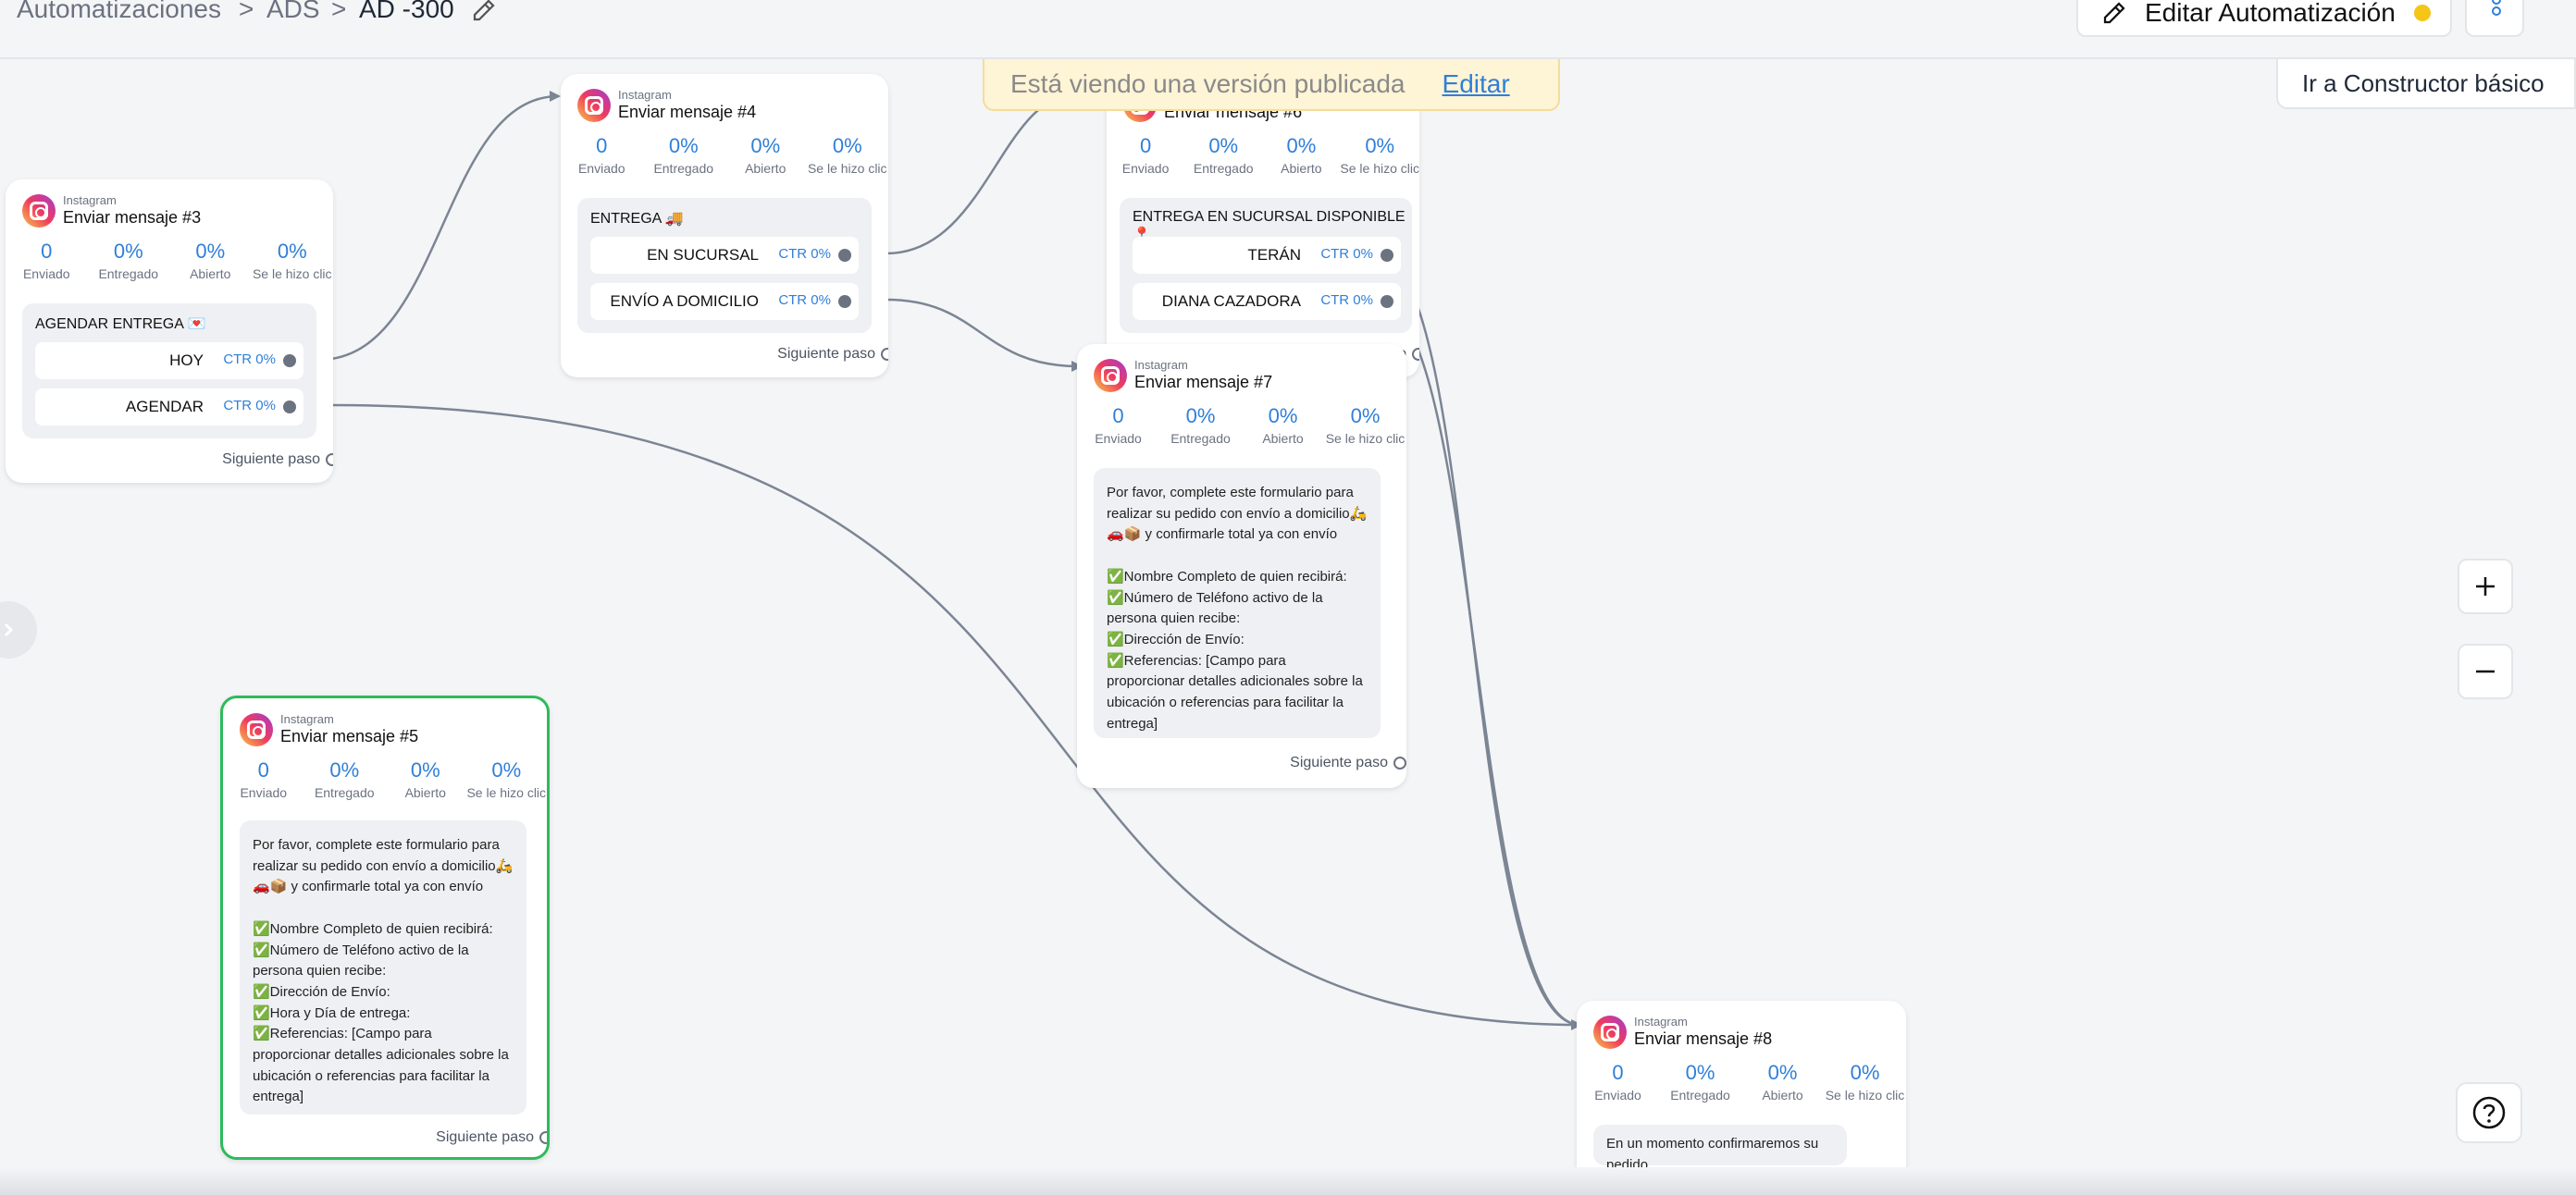 The width and height of the screenshot is (2576, 1195). I want to click on message-text: En un momento confirmaremos su pedido, so click(1720, 1149).